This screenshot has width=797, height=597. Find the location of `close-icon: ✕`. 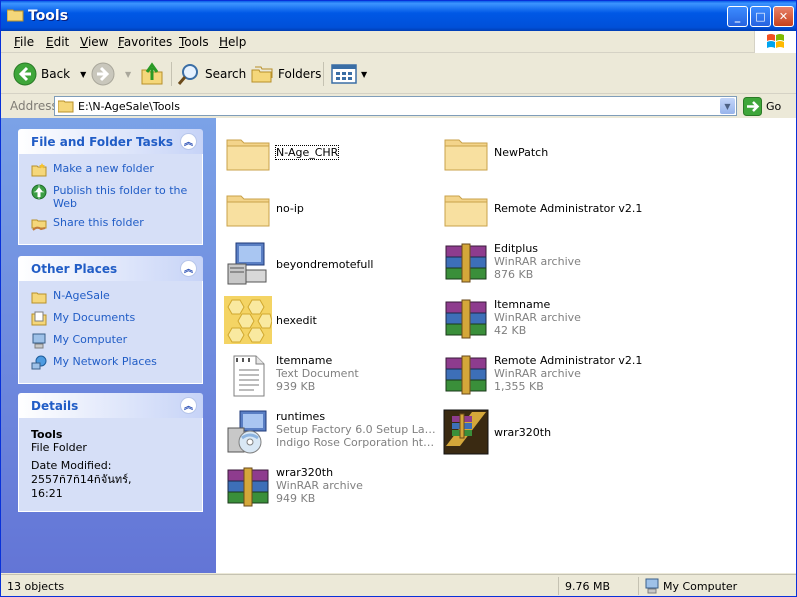

close-icon: ✕ is located at coordinates (783, 16).